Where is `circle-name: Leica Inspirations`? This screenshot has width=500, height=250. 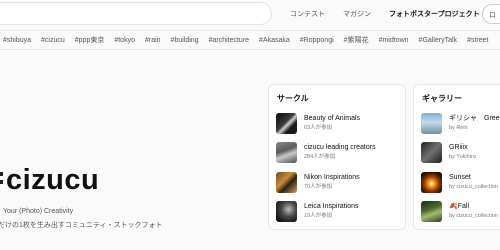
circle-name: Leica Inspirations is located at coordinates (331, 206).